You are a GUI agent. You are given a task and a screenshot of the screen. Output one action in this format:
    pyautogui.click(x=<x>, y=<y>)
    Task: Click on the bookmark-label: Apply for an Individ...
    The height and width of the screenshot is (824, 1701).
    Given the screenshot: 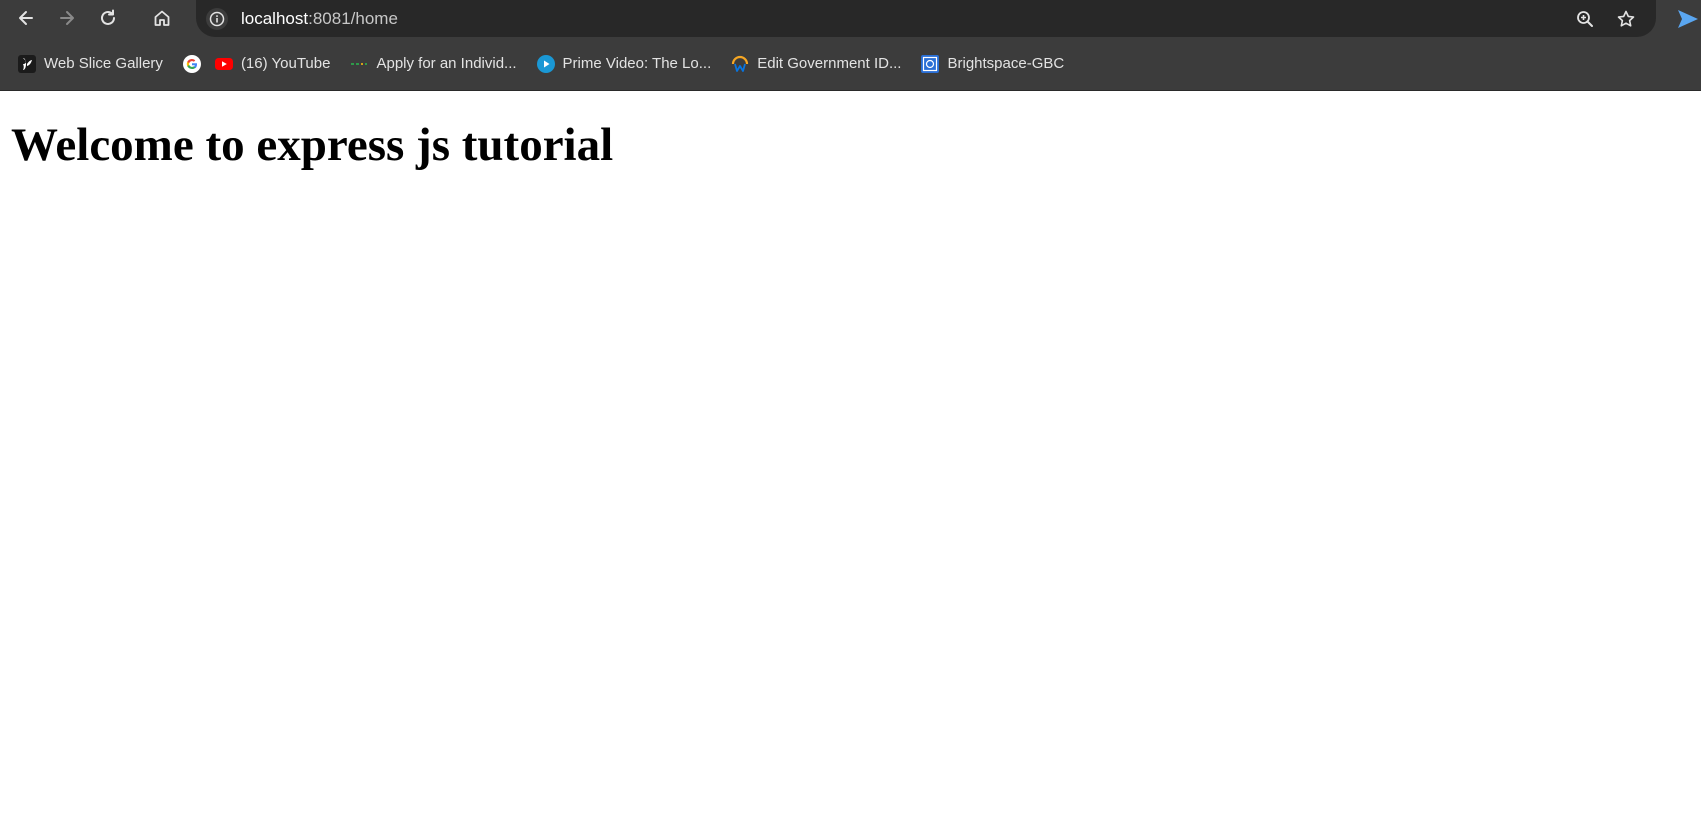 What is the action you would take?
    pyautogui.click(x=446, y=63)
    